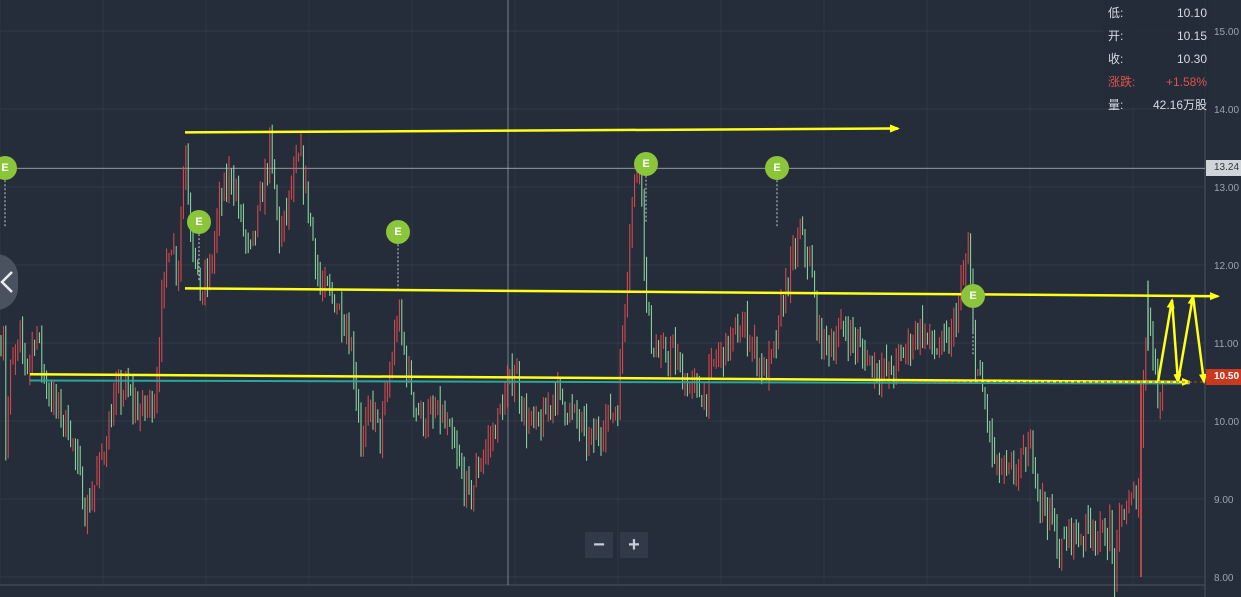 The height and width of the screenshot is (597, 1241). I want to click on crosshair-price-label: 13.24, so click(1223, 168).